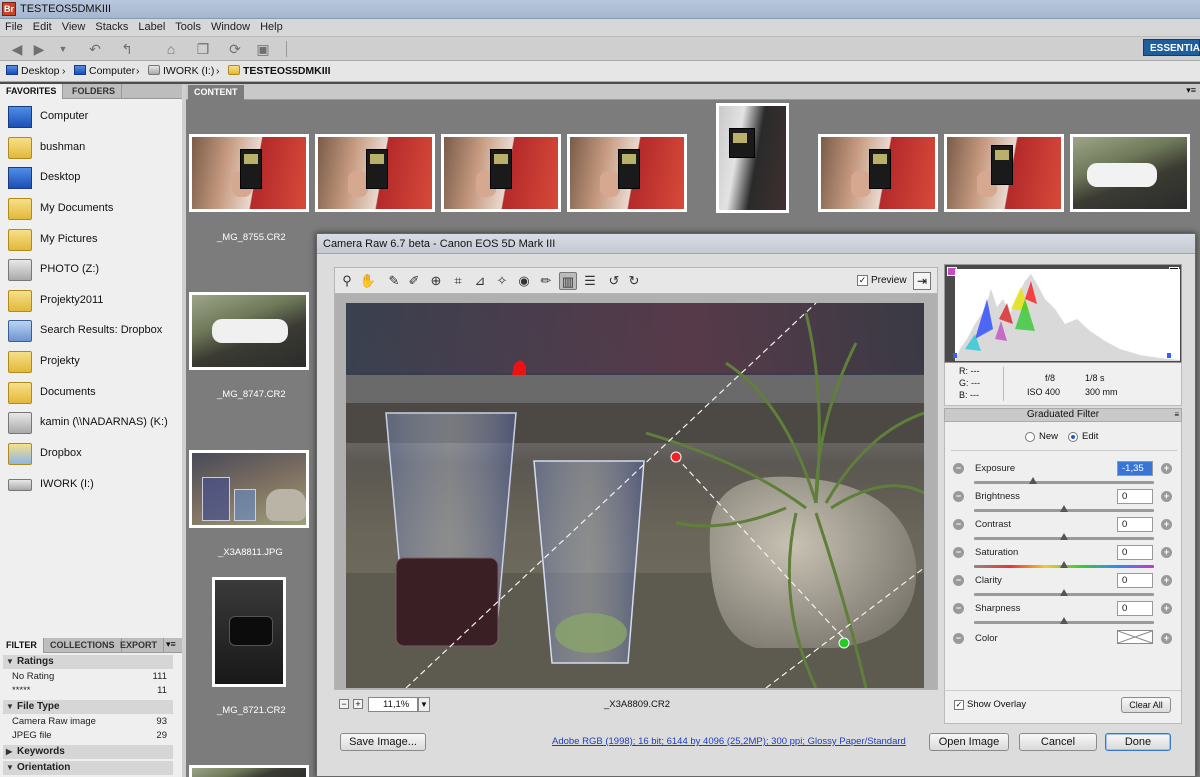 The width and height of the screenshot is (1200, 777). What do you see at coordinates (436, 281) in the screenshot?
I see `targeted-adjustment-tool-icon: ⊕` at bounding box center [436, 281].